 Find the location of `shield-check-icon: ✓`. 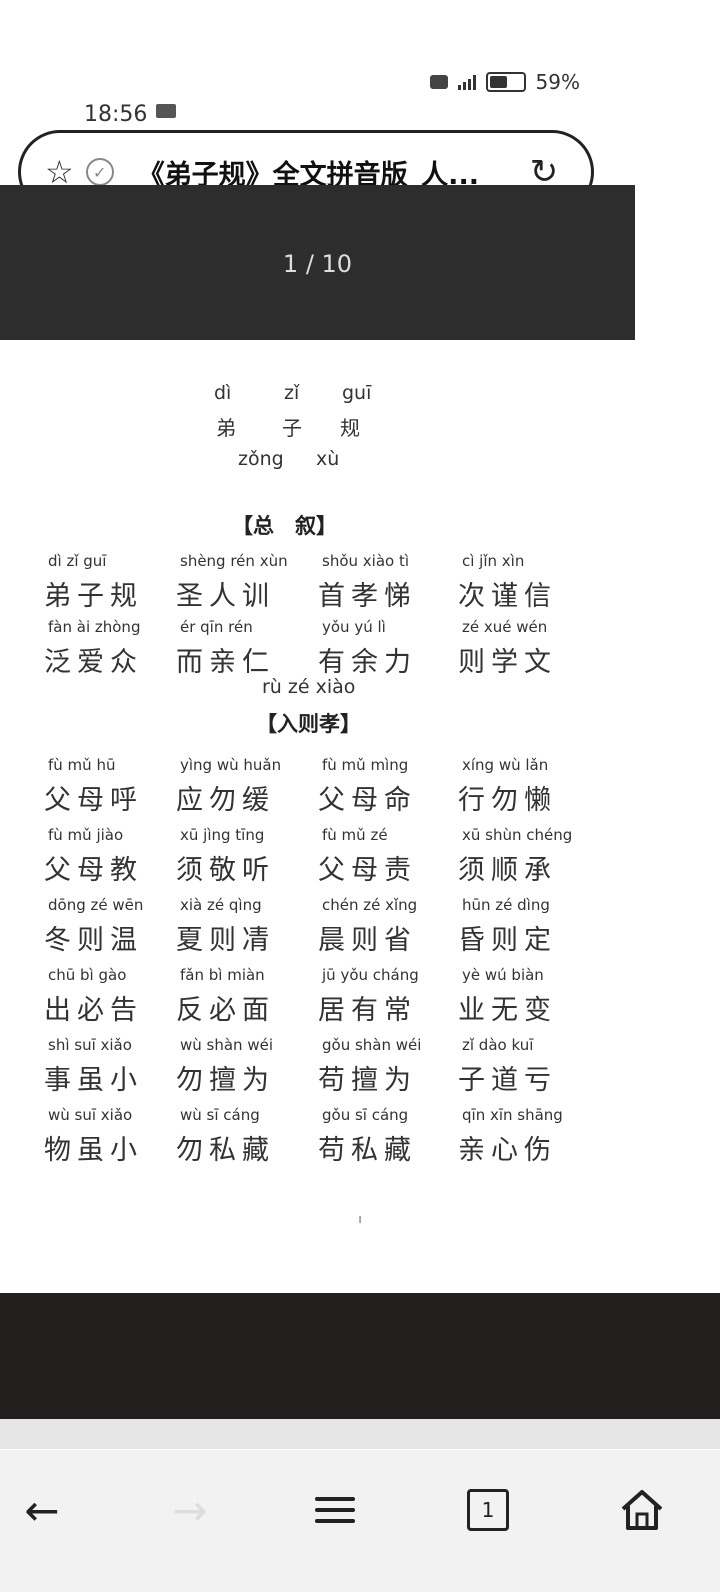

shield-check-icon: ✓ is located at coordinates (99, 172).